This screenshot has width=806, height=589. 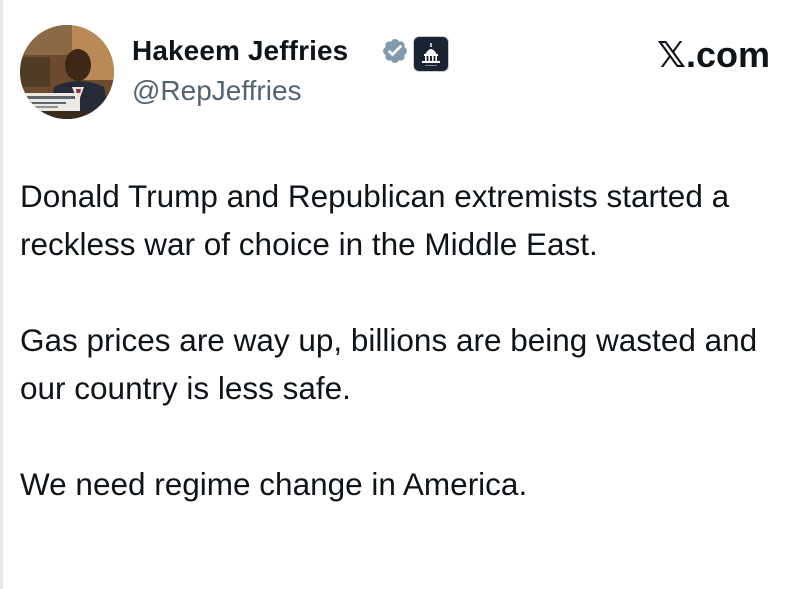 What do you see at coordinates (713, 54) in the screenshot?
I see `site-watermark: 𝕏.com` at bounding box center [713, 54].